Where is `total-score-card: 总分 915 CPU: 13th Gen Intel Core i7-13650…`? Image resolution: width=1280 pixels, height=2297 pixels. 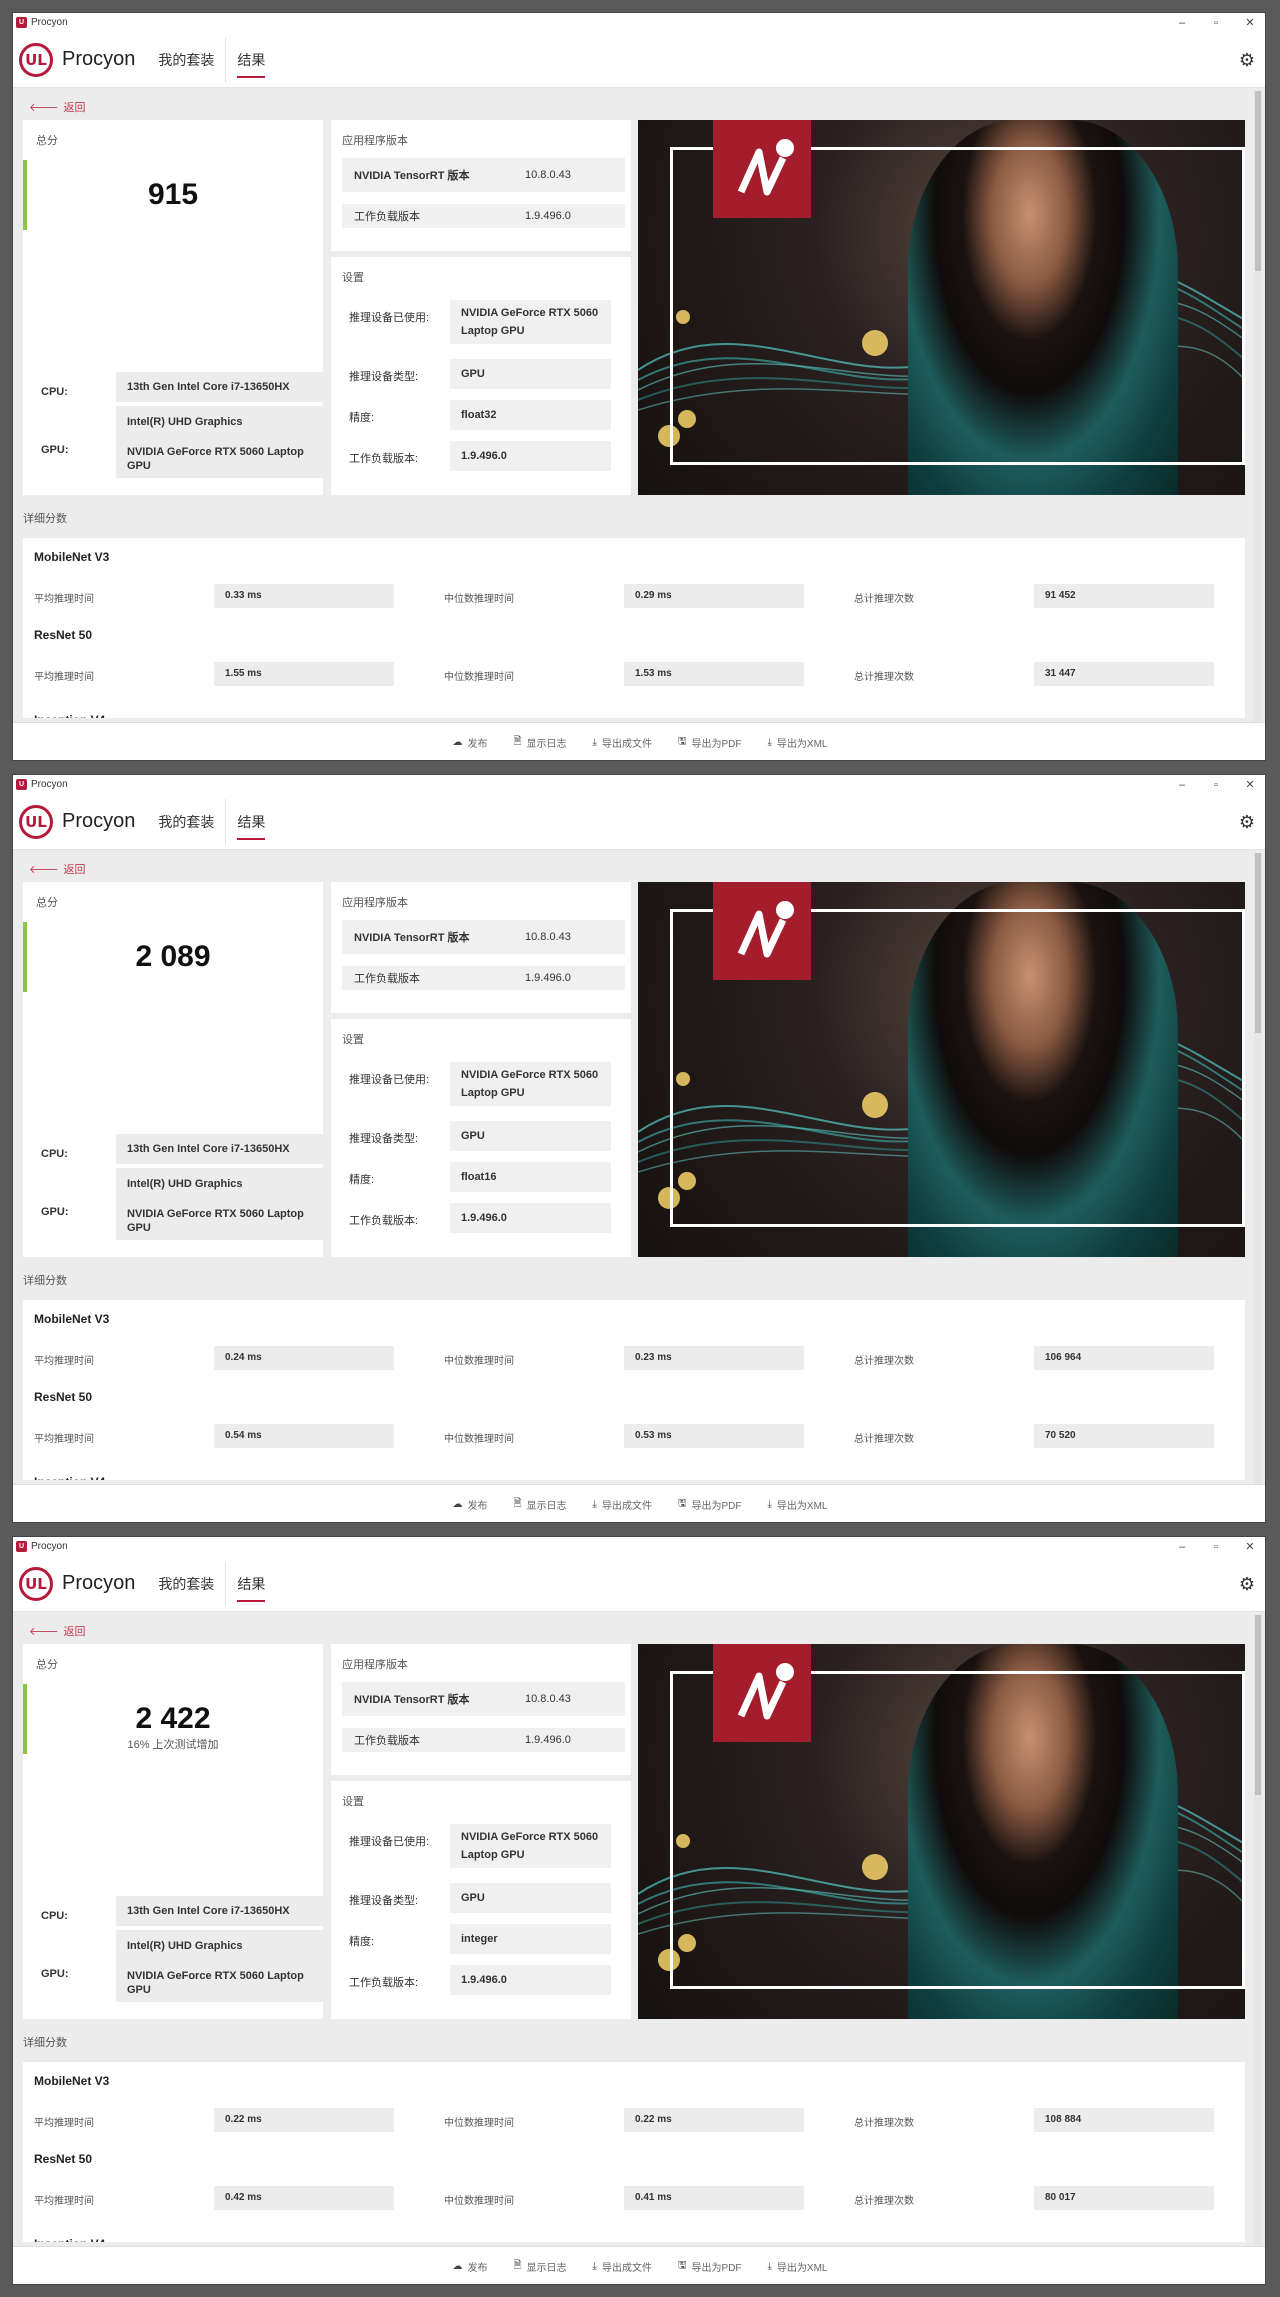 total-score-card: 总分 915 CPU: 13th Gen Intel Core i7-13650… is located at coordinates (173, 307).